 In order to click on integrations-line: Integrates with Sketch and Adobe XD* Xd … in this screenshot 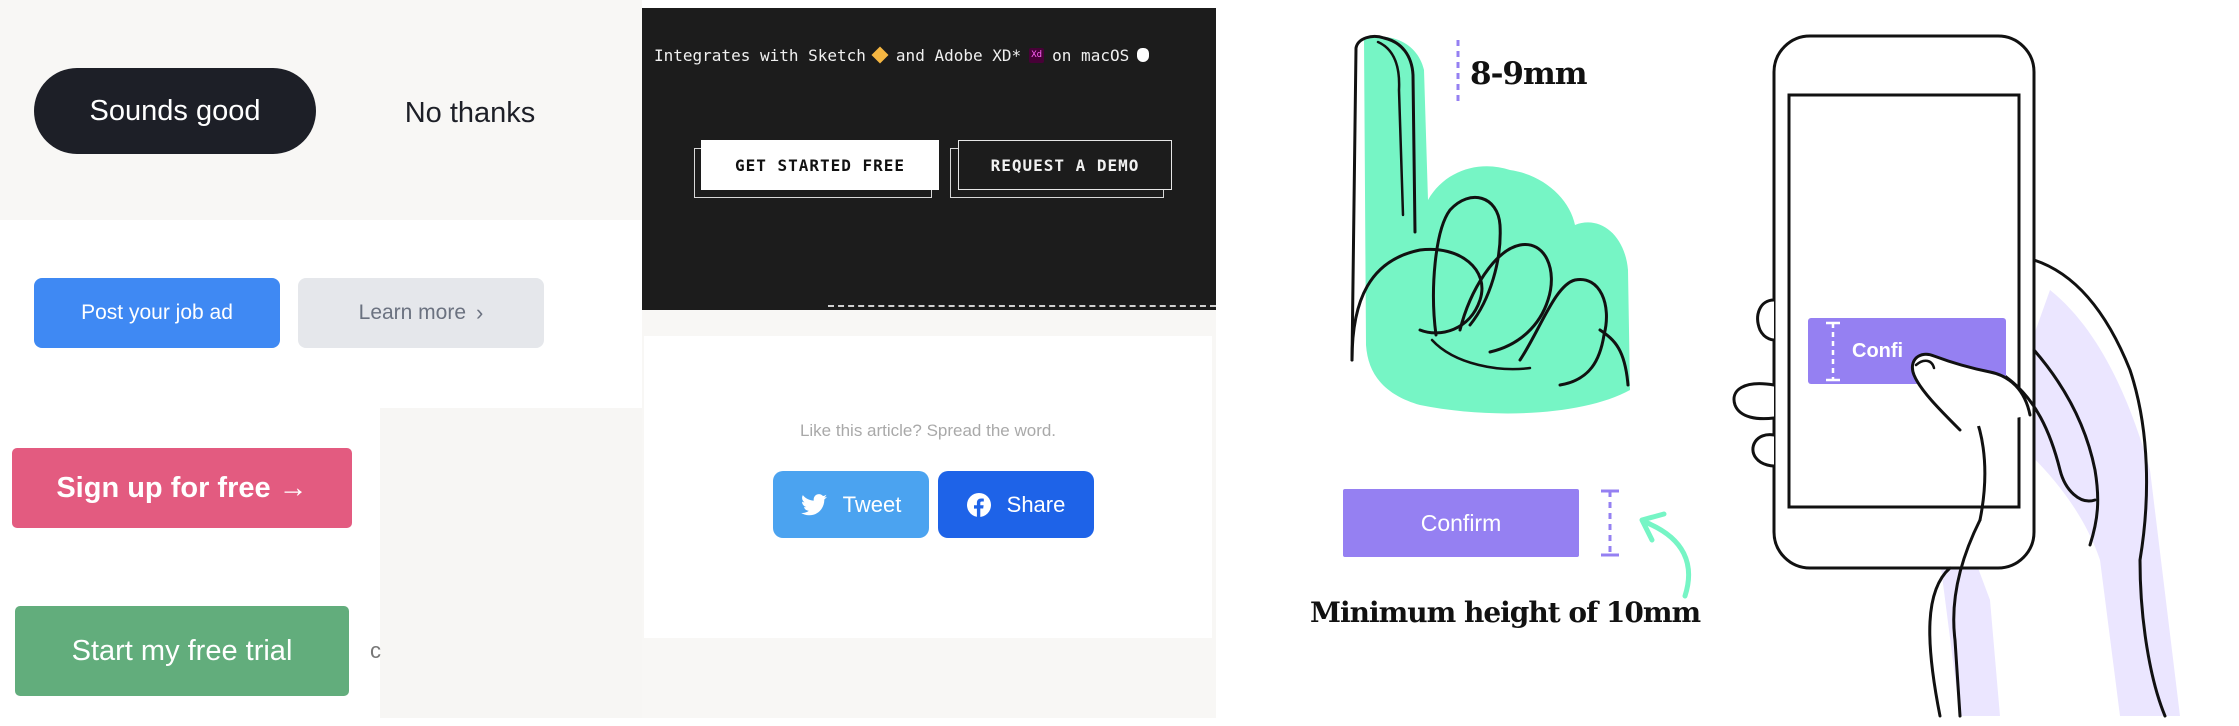, I will do `click(934, 55)`.